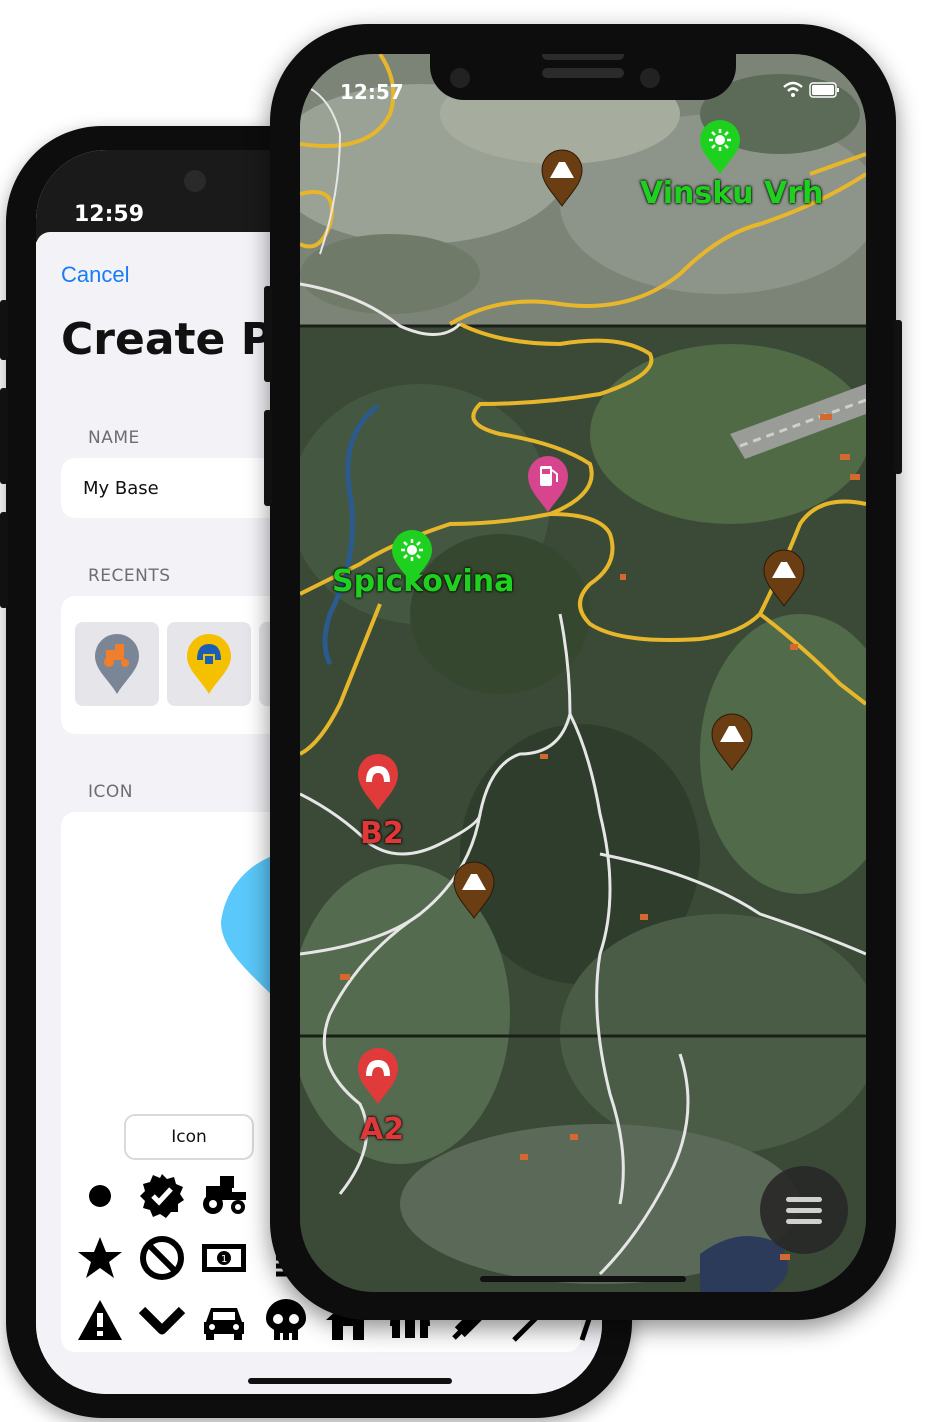 Image resolution: width=934 pixels, height=1422 pixels. Describe the element at coordinates (793, 89) in the screenshot. I see `wifi-icon` at that location.